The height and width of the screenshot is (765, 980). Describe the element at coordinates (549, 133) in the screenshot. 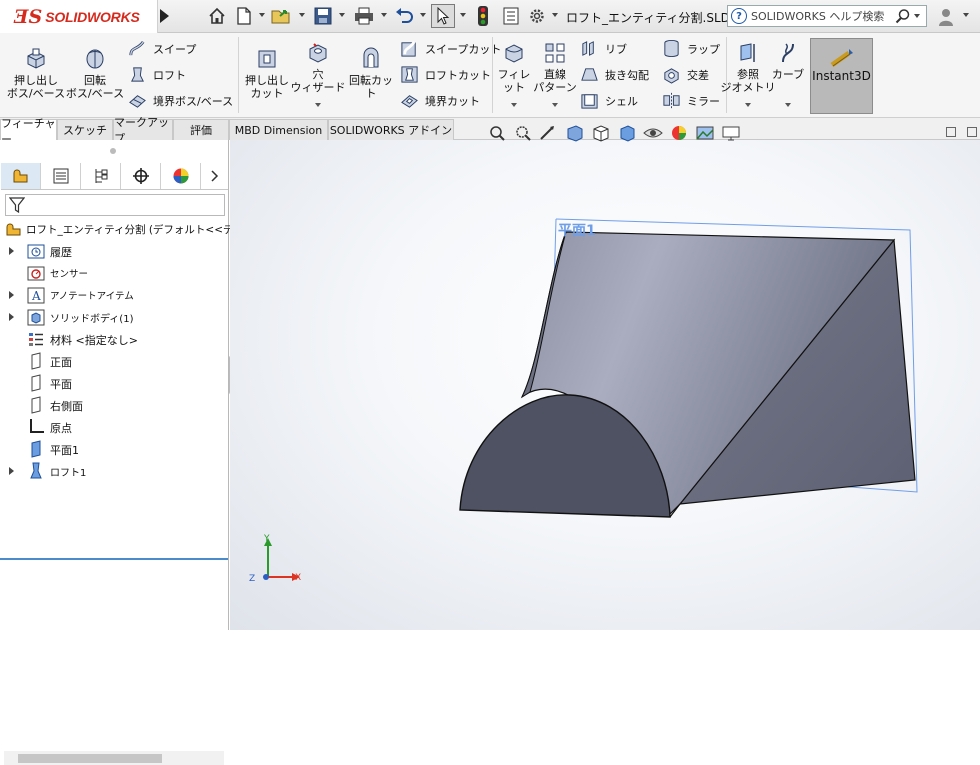

I see `previous-view-icon` at that location.